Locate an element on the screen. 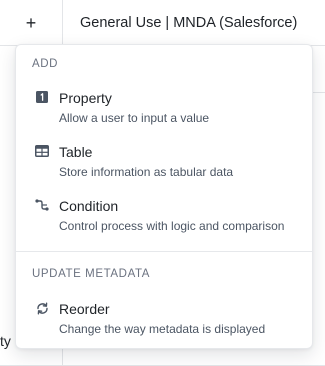 Image resolution: width=325 pixels, height=366 pixels. menu-divider is located at coordinates (164, 251).